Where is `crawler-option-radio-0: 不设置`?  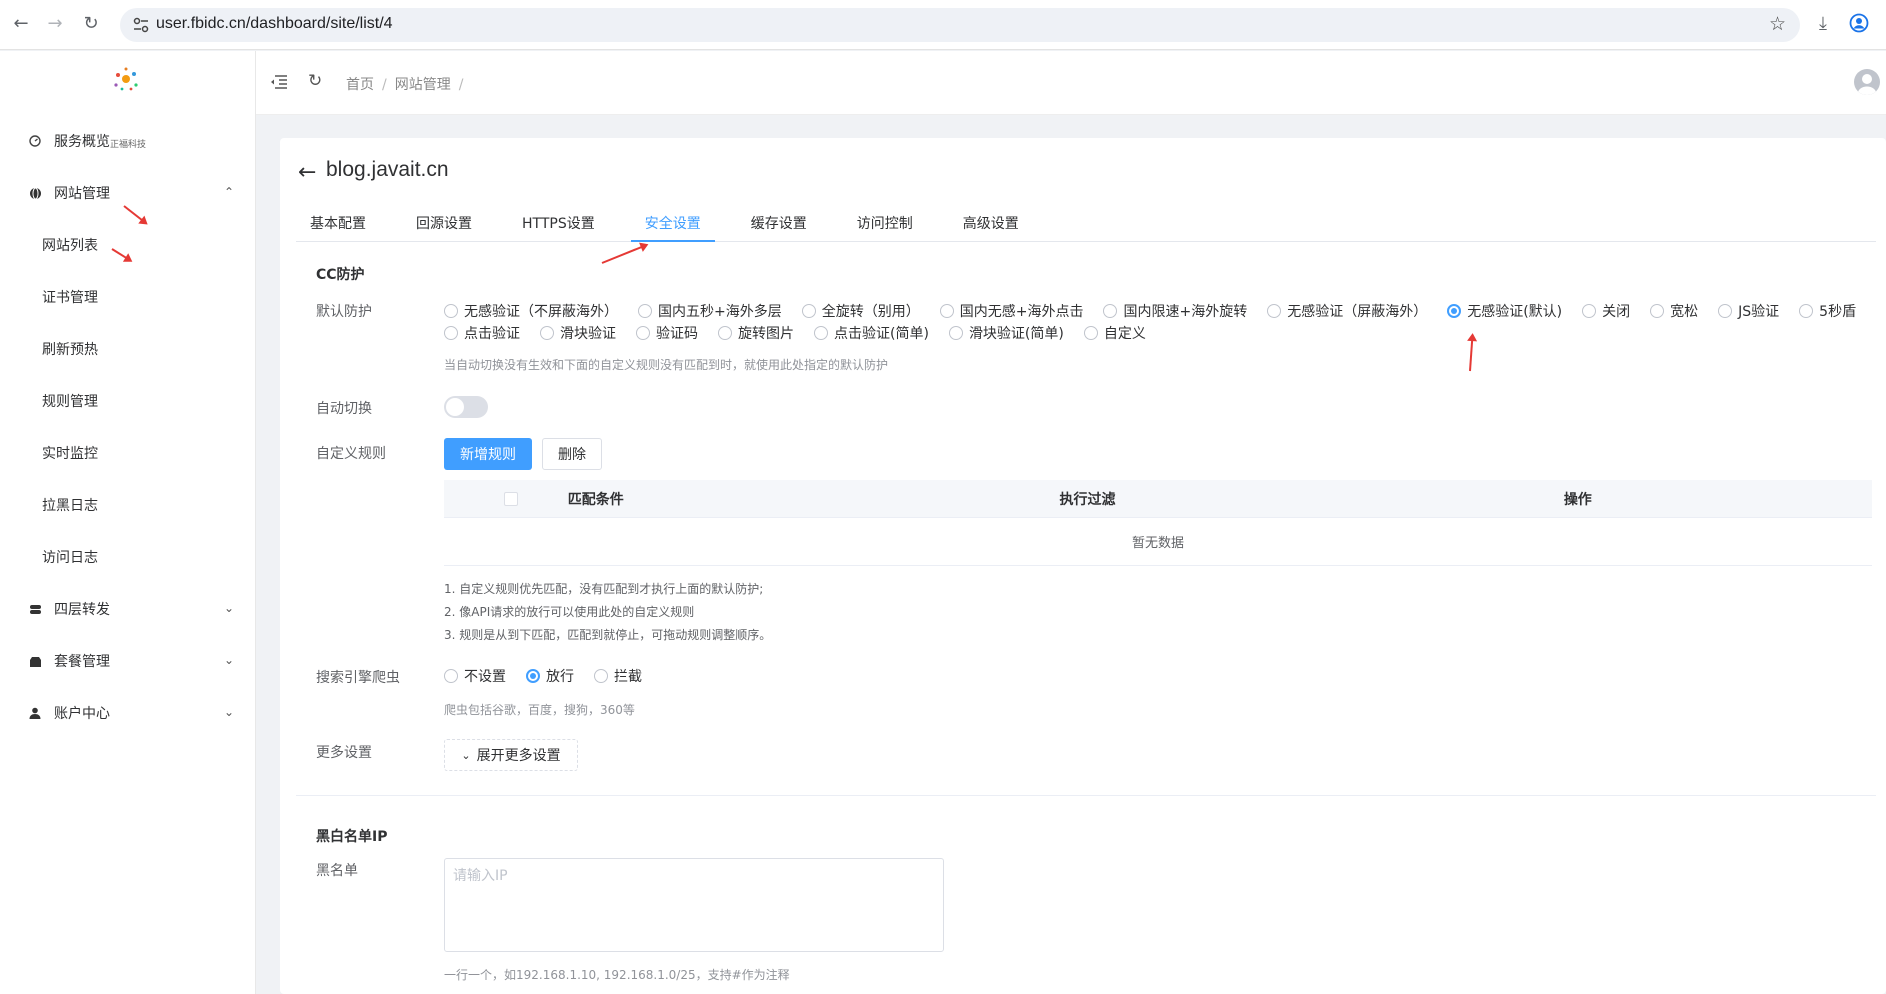
crawler-option-radio-0: 不设置 is located at coordinates (475, 676).